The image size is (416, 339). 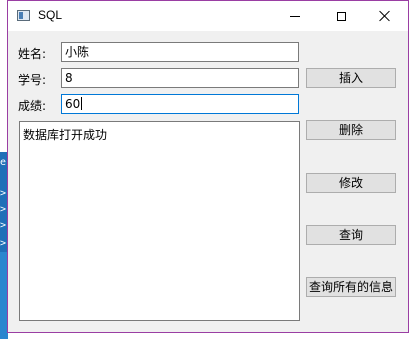 I want to click on query-button: 查询, so click(x=351, y=235).